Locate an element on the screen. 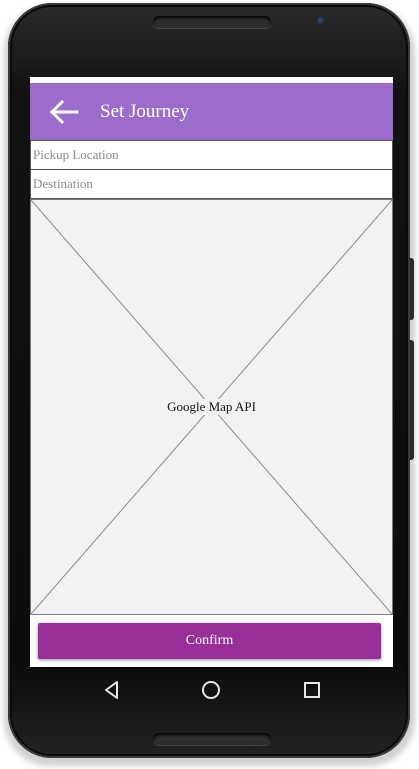 This screenshot has height=769, width=419. destination-field is located at coordinates (211, 184).